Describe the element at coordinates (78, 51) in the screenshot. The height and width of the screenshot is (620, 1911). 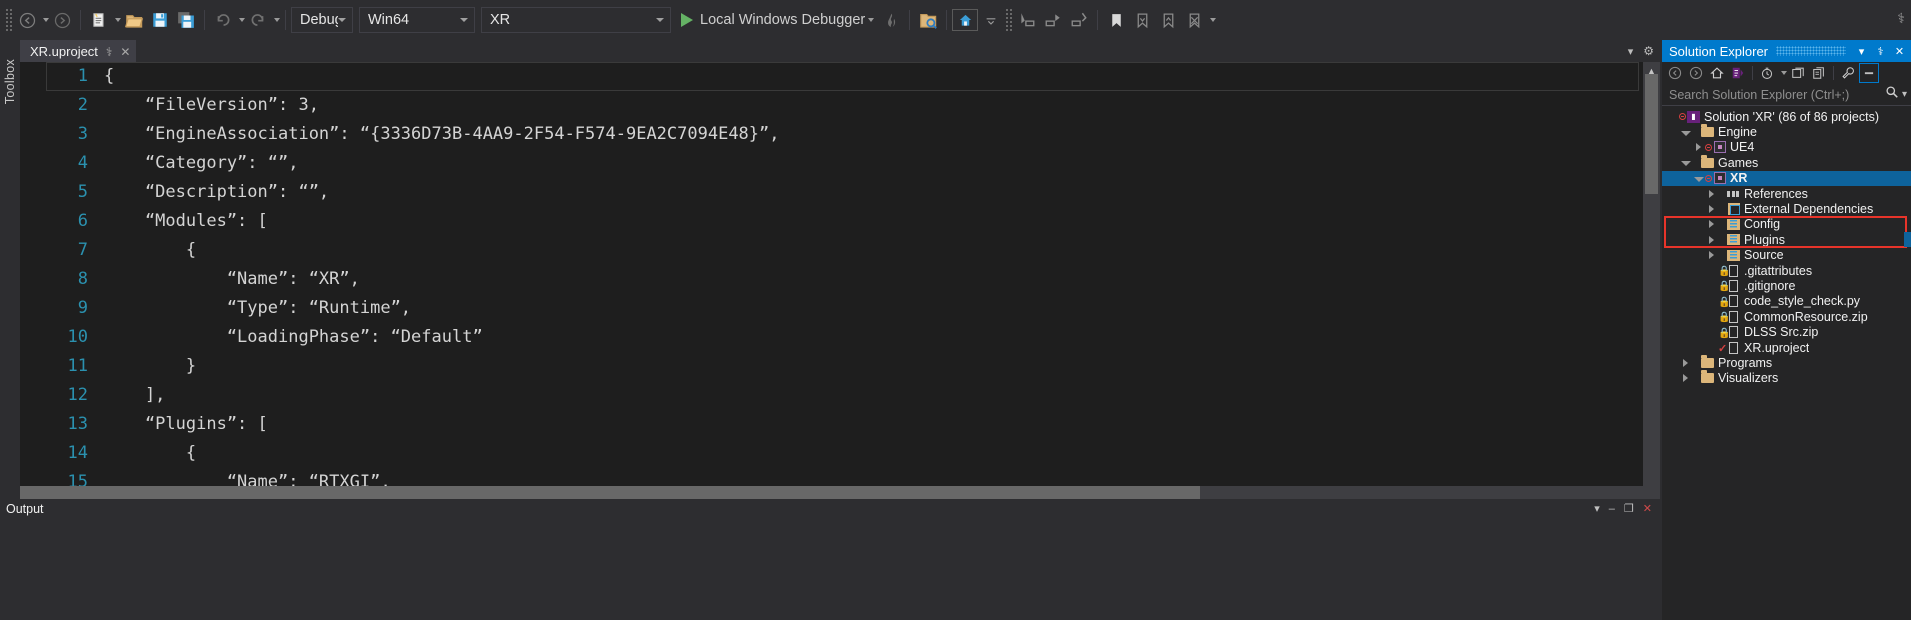
I see `tab-xr-uproject: XR.uproject ⚕ ✕` at that location.